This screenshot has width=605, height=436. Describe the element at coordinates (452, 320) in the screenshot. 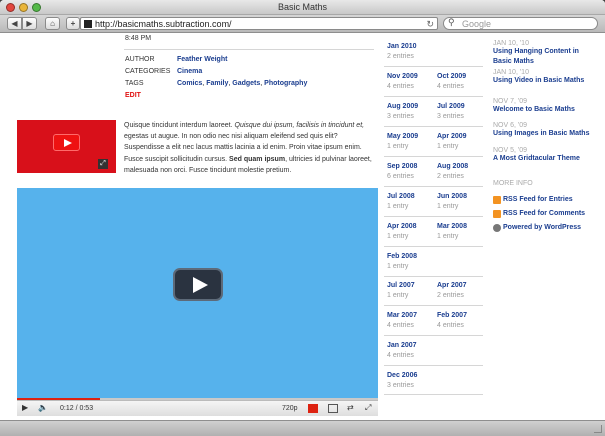

I see `archive-item: Feb 2007 4 entries` at that location.